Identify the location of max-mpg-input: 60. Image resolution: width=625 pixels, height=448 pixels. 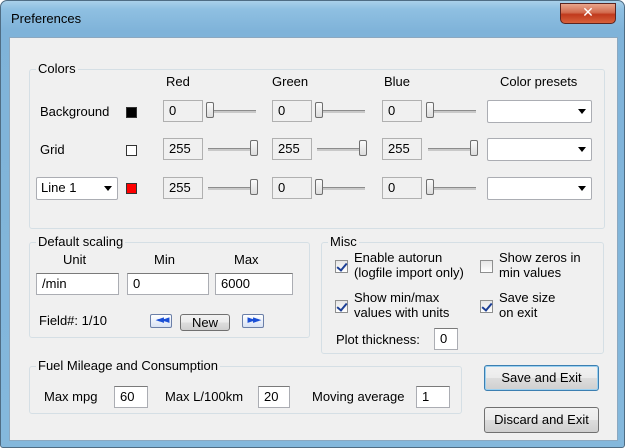
(131, 397).